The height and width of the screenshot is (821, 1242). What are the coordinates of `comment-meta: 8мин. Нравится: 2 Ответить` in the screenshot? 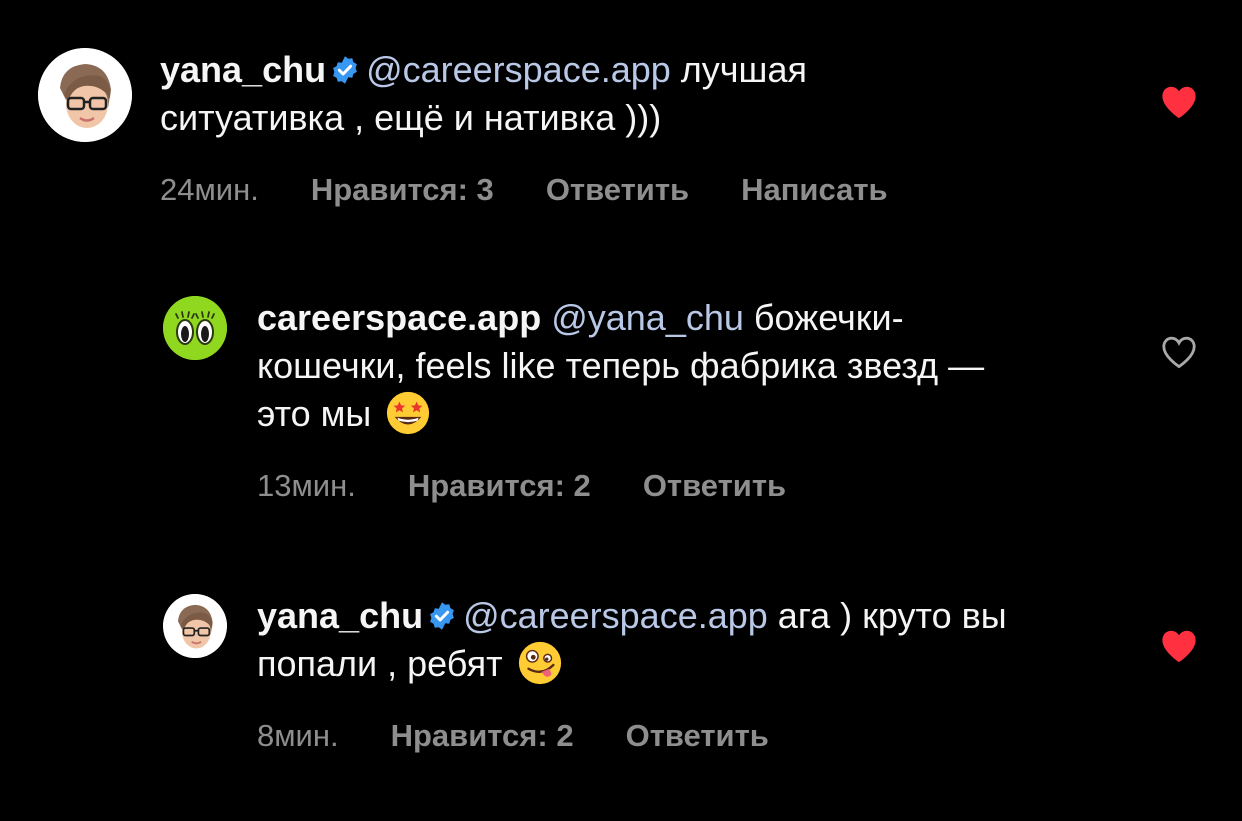 It's located at (727, 736).